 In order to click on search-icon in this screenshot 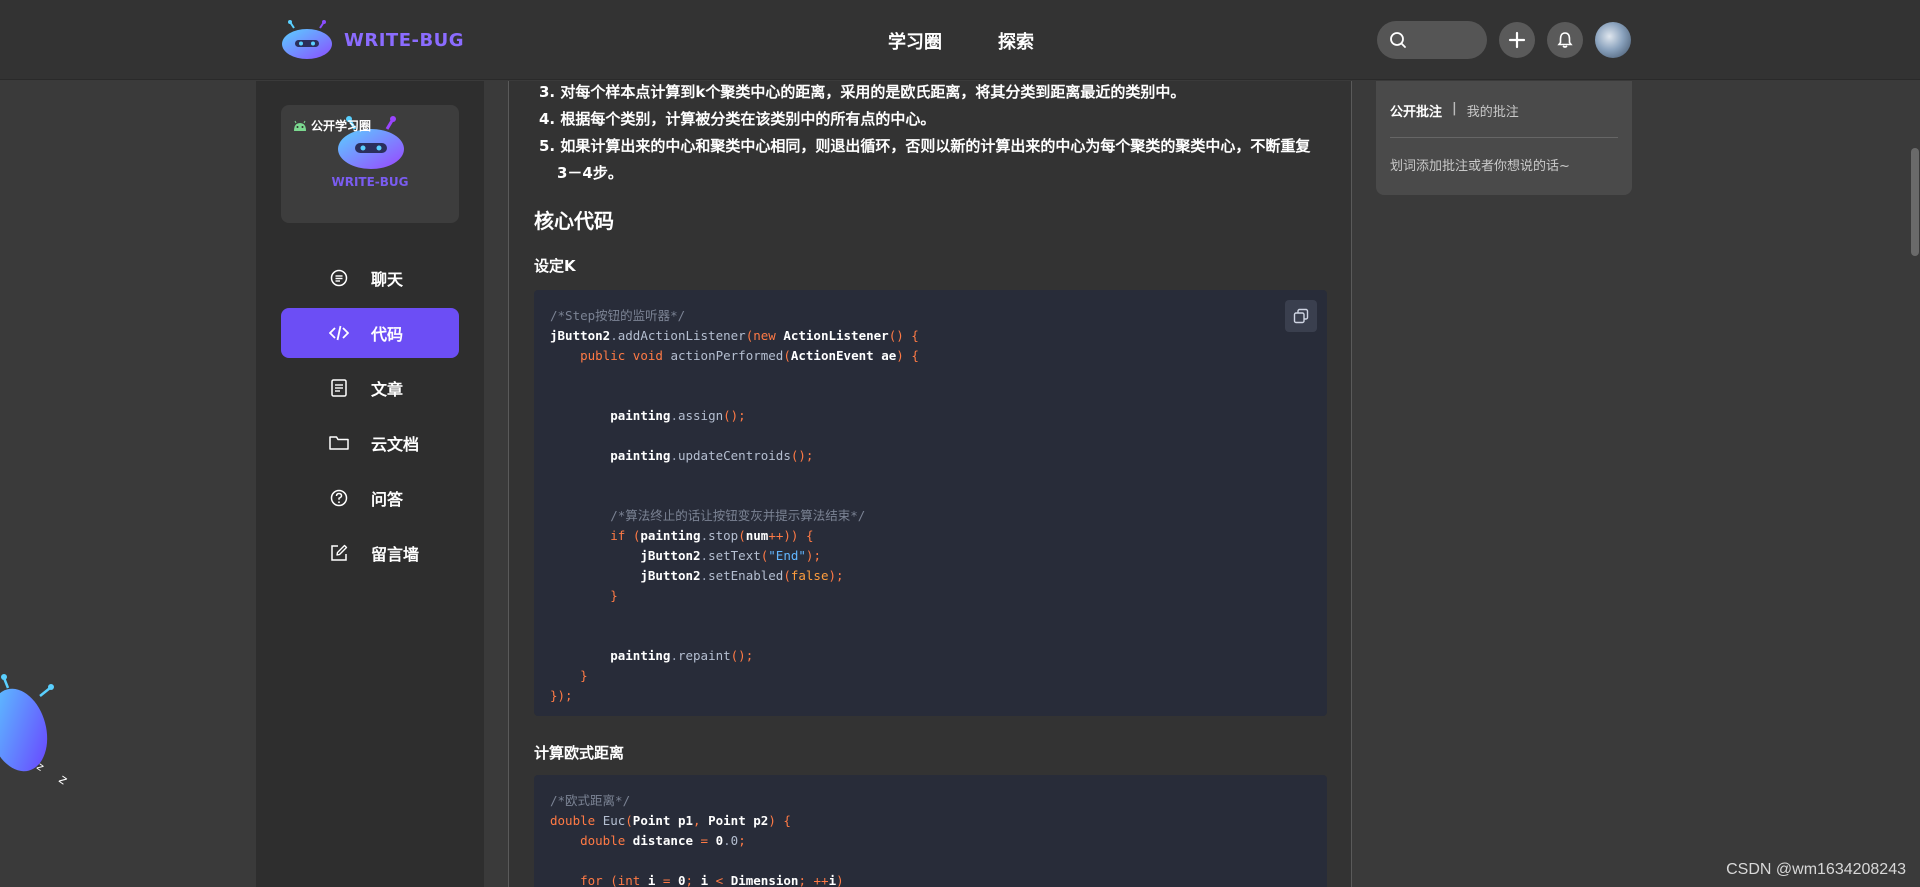, I will do `click(1398, 40)`.